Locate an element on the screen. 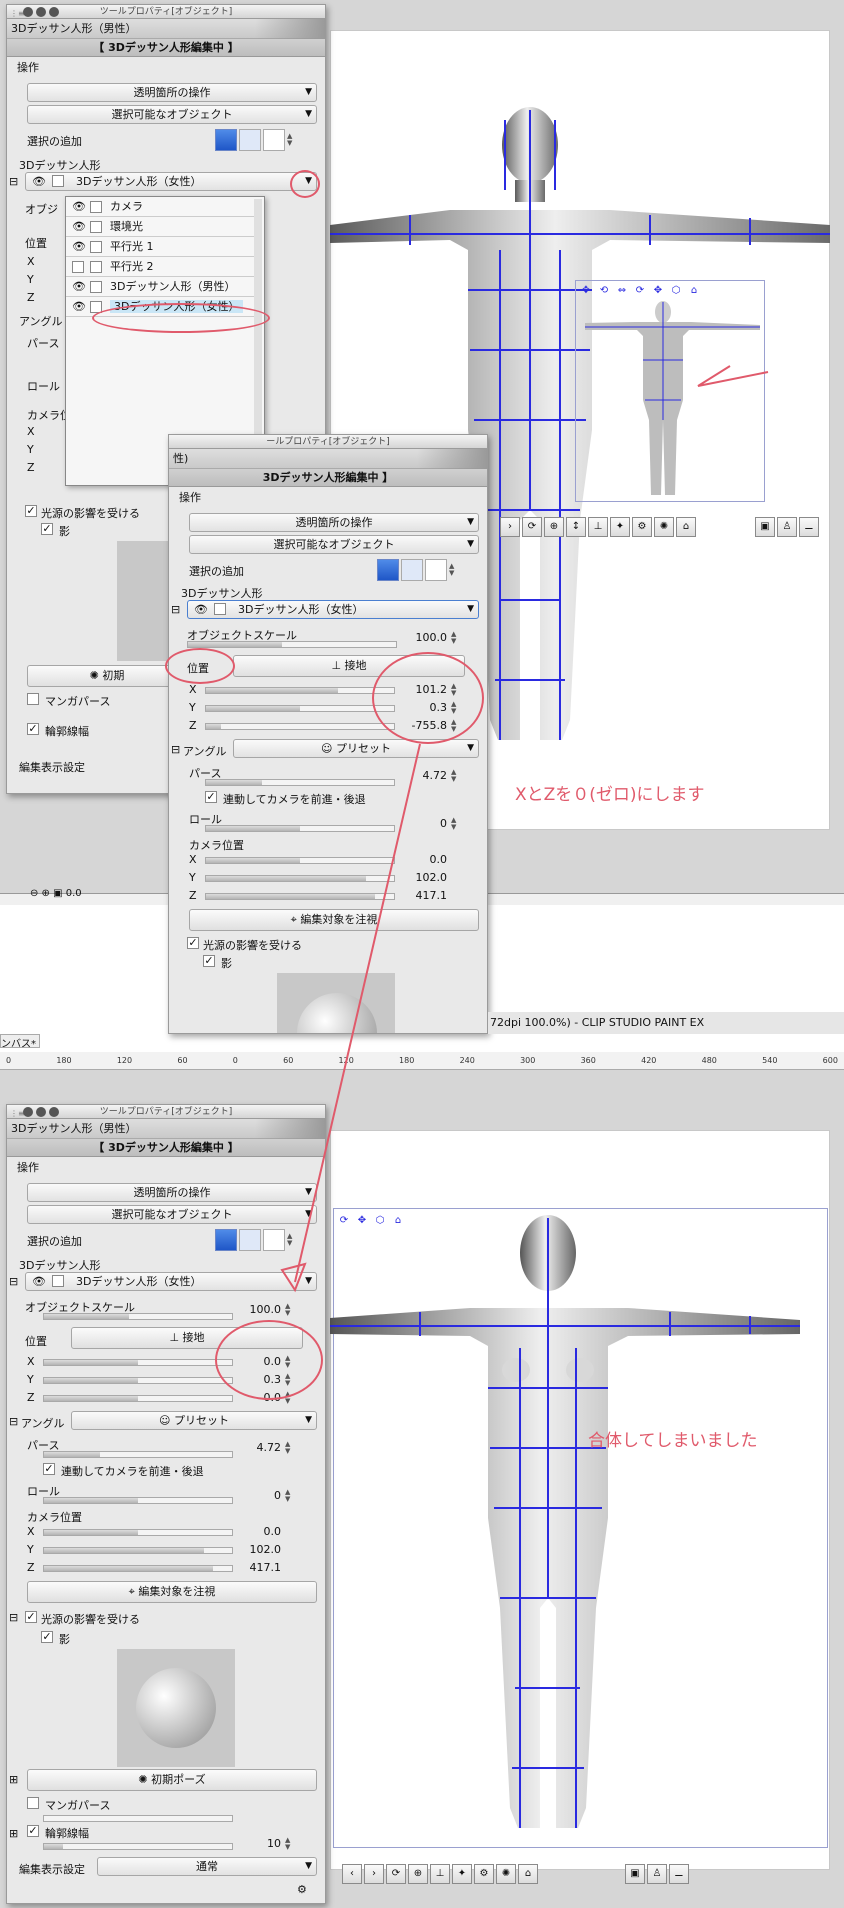  cube-icon: ⬡ is located at coordinates (676, 290).